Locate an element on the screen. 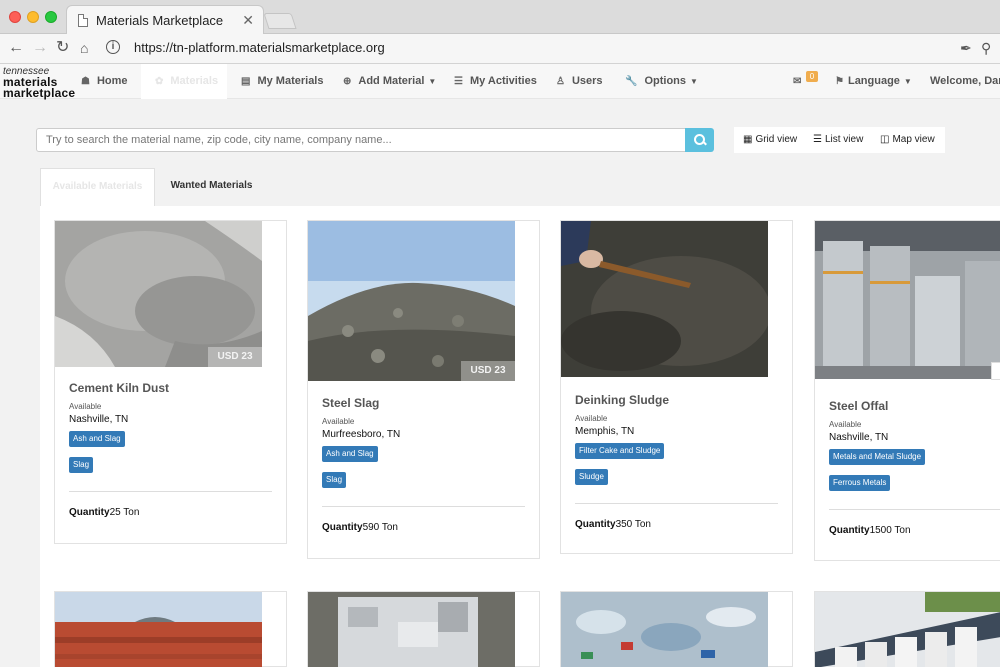 The image size is (1000, 667). envelope-icon: ✉ is located at coordinates (797, 81).